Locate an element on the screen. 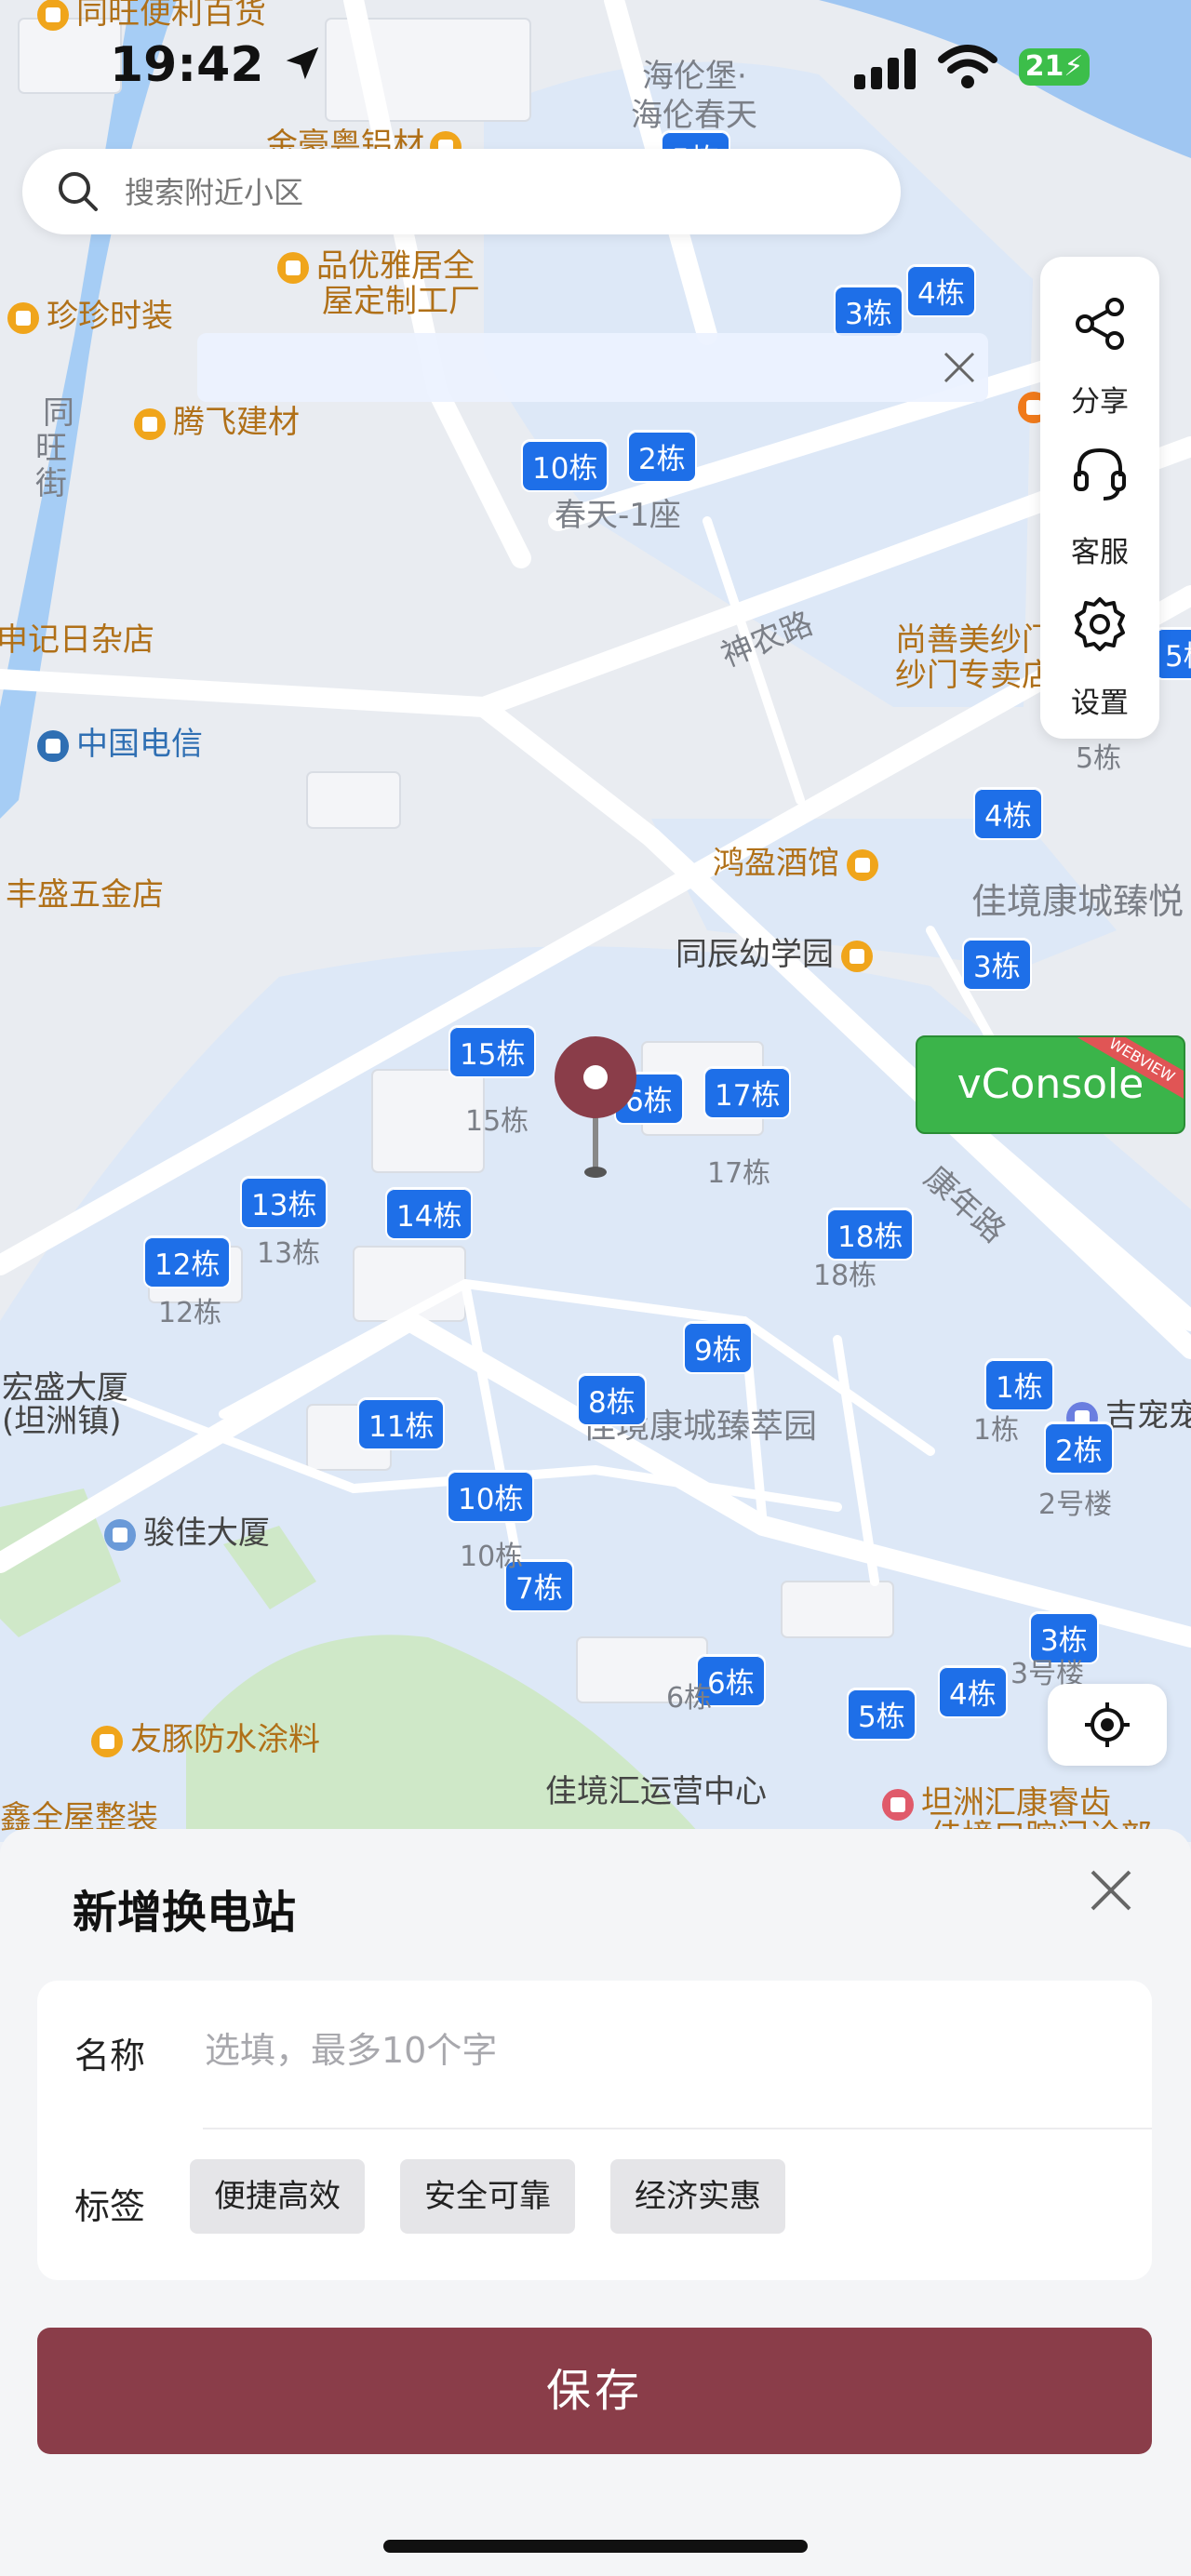 This screenshot has width=1191, height=2576. poi-label: 佳境汇运营中心 is located at coordinates (656, 1788).